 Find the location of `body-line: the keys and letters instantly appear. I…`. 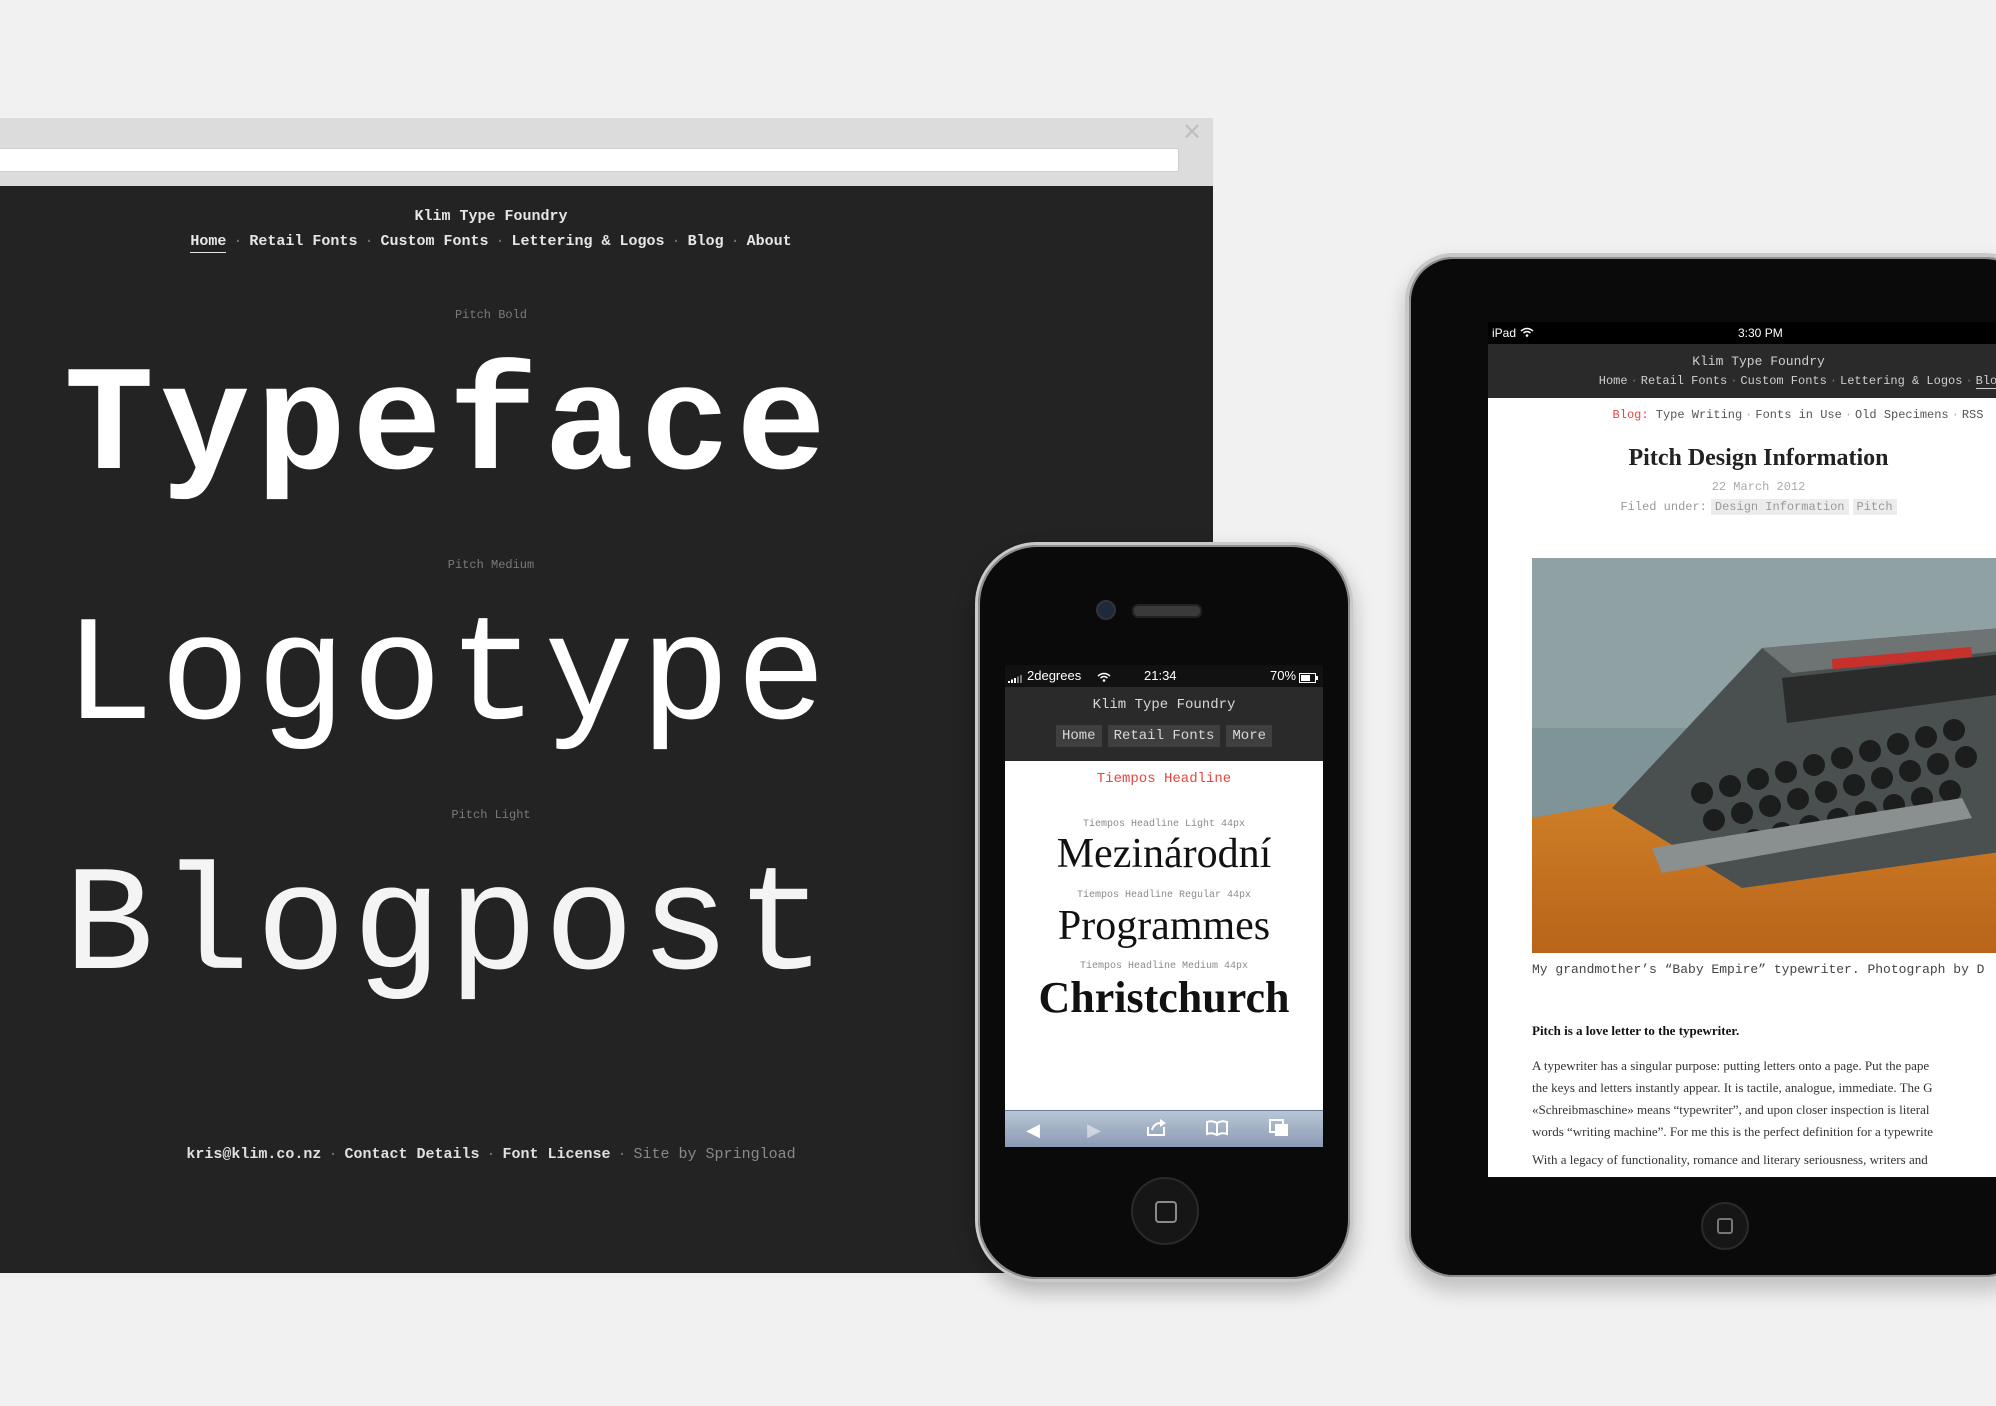

body-line: the keys and letters instantly appear. I… is located at coordinates (1732, 1087).